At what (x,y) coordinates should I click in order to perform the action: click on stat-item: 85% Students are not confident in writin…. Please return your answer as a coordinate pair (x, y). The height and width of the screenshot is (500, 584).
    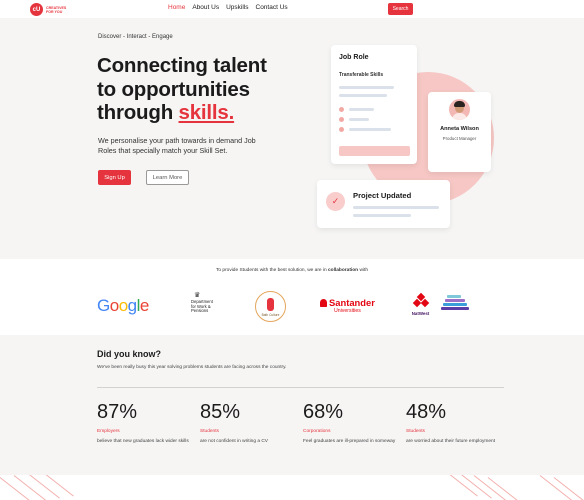
    Looking at the image, I should click on (245, 423).